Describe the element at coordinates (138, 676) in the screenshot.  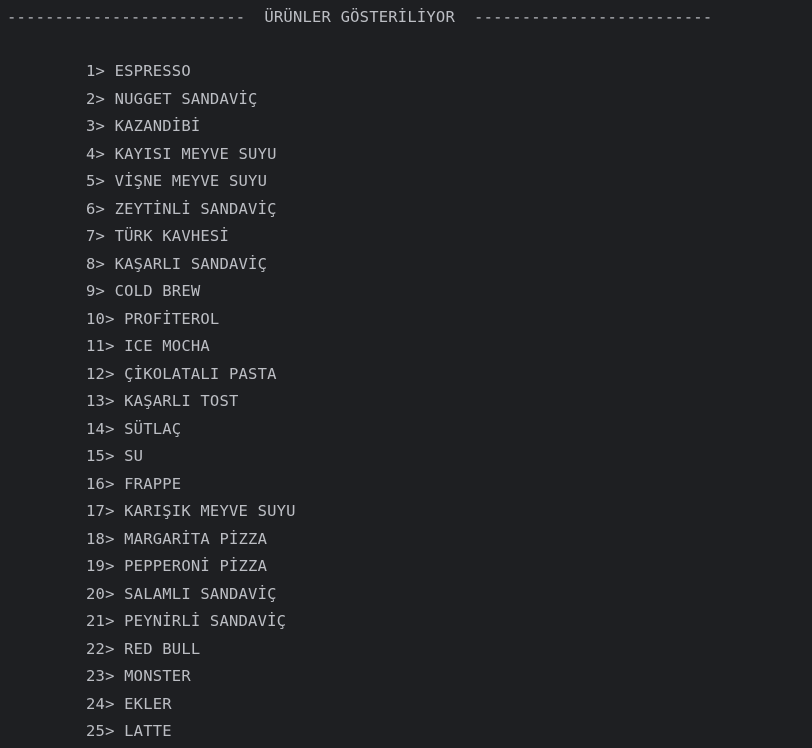
I see `product-list-item: 23> MONSTER` at that location.